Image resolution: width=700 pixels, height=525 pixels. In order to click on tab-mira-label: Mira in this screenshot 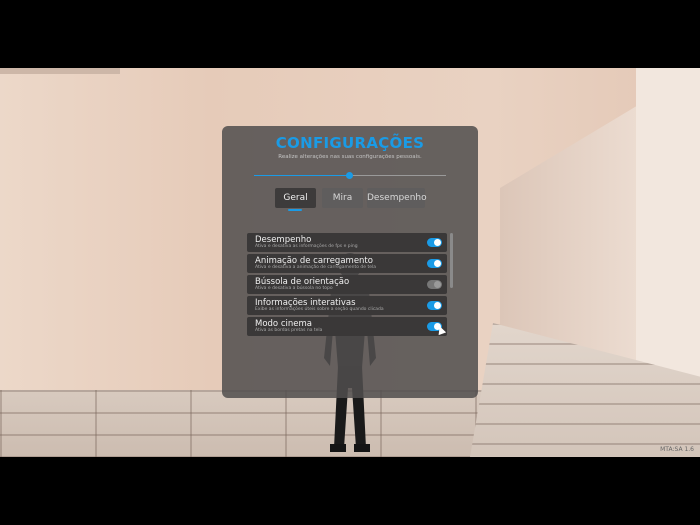, I will do `click(342, 198)`.